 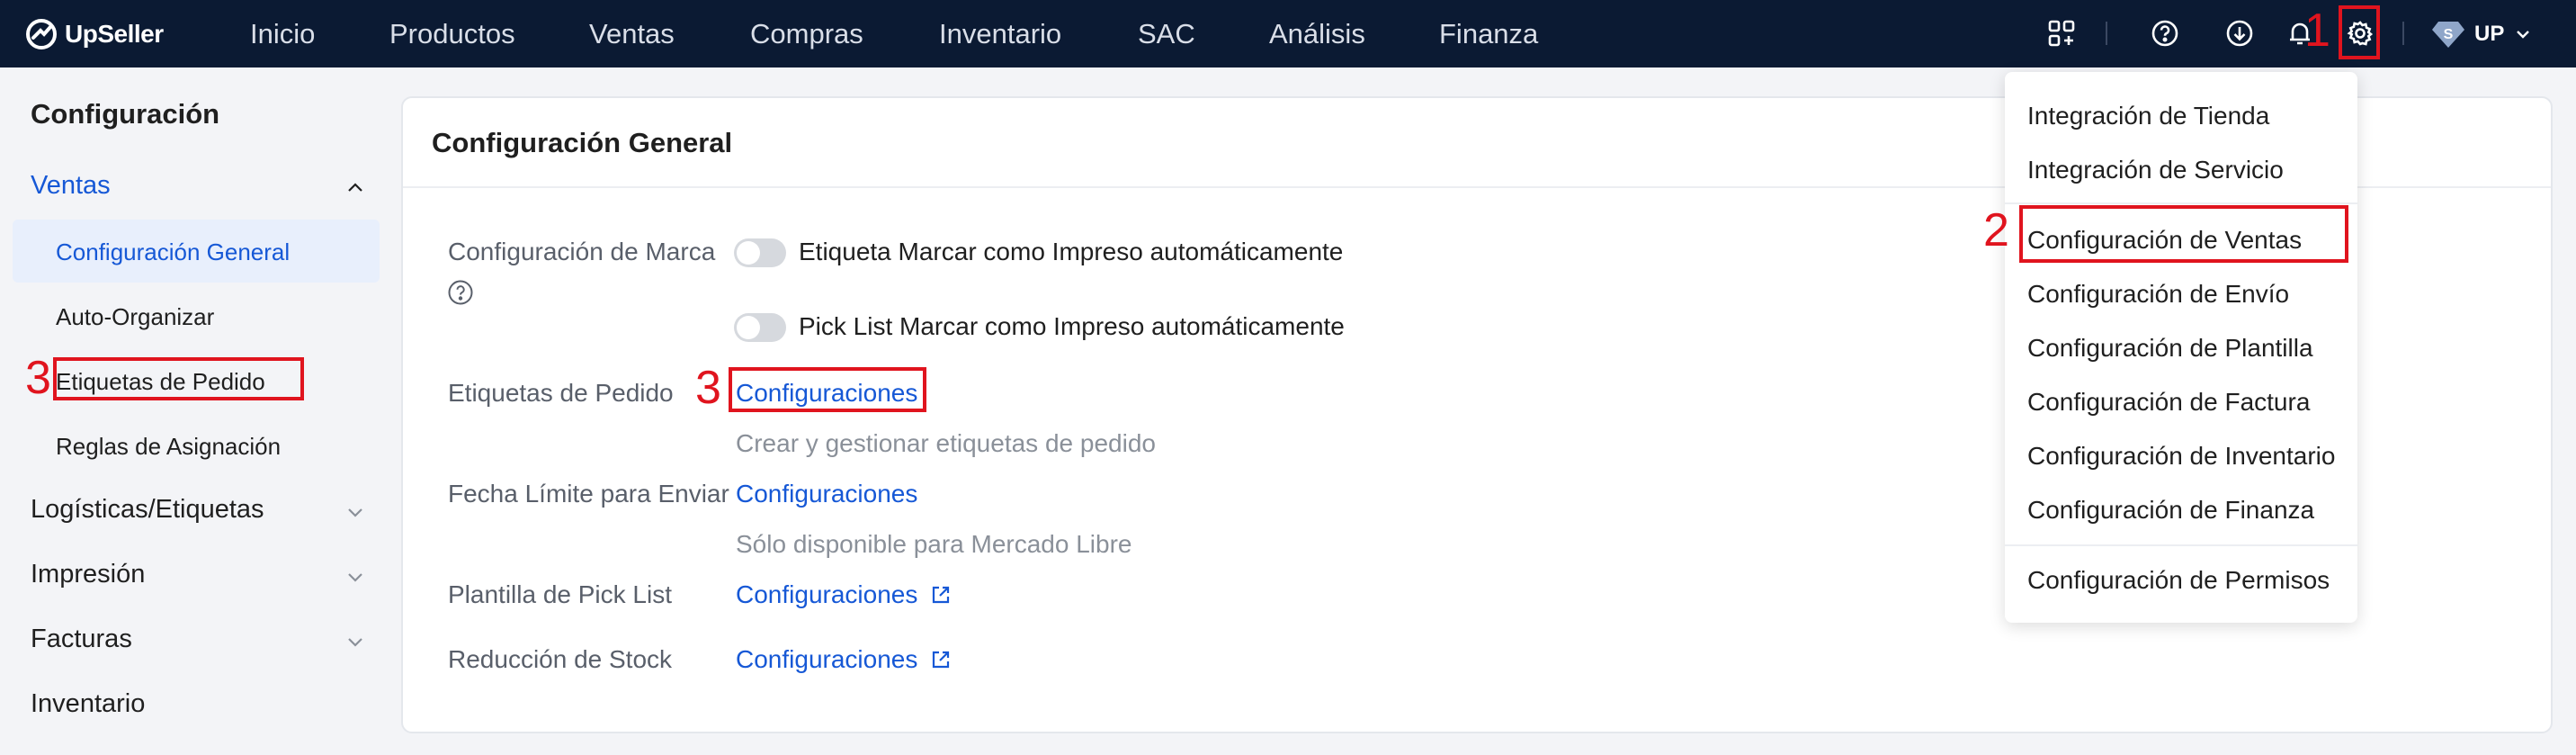 I want to click on sidebar-group-logisticas: Logísticas/Etiquetas, so click(x=147, y=510).